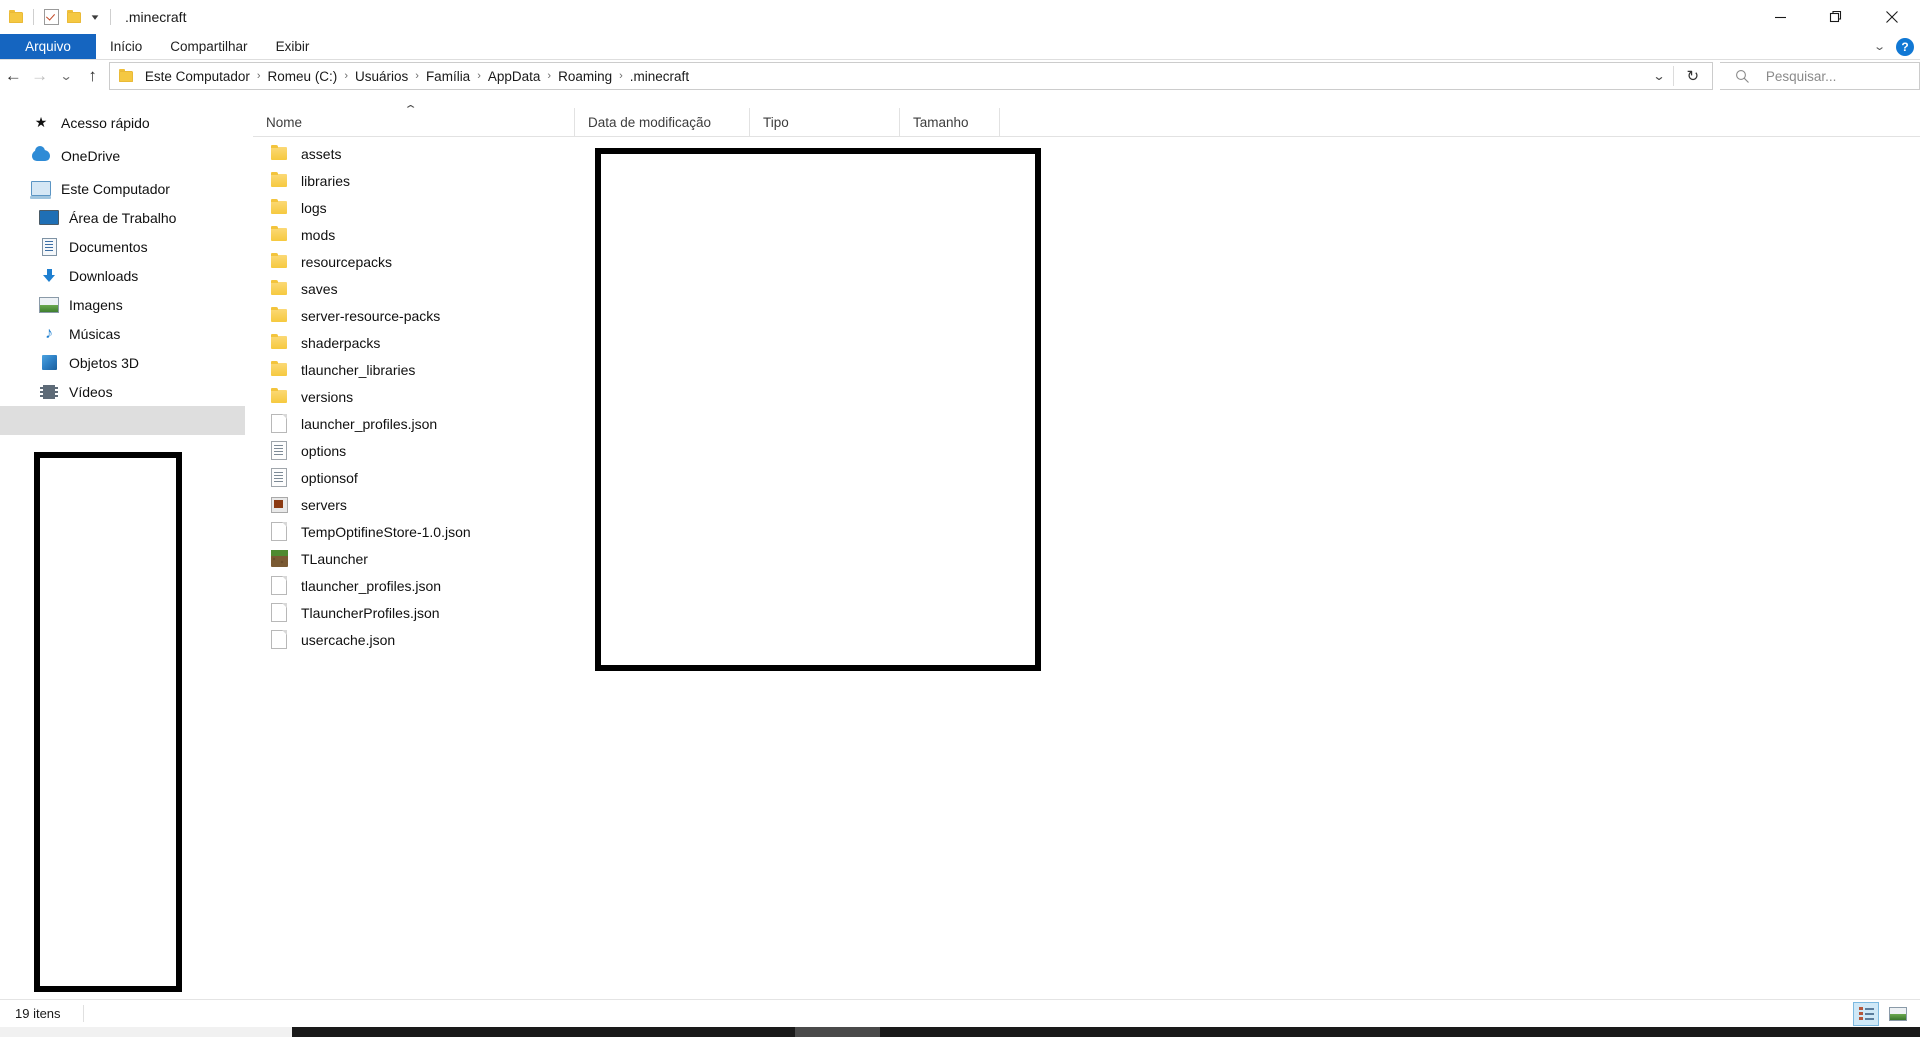  What do you see at coordinates (448, 76) in the screenshot?
I see `breadcrumb-item-3: Família` at bounding box center [448, 76].